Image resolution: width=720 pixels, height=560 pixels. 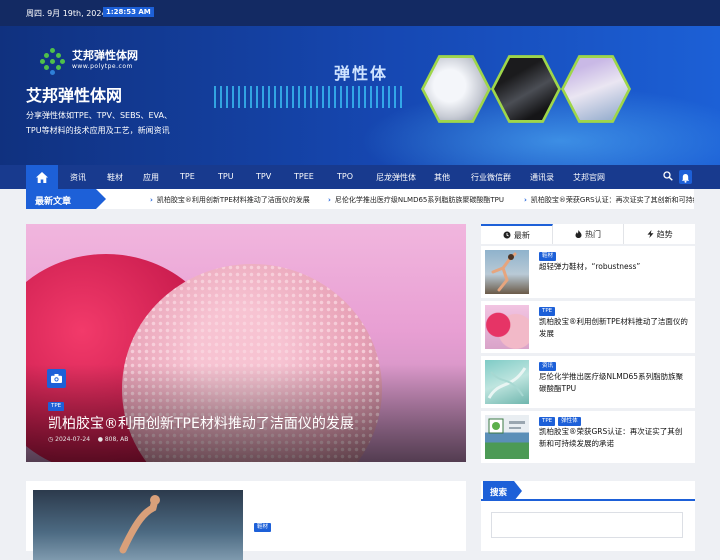 What do you see at coordinates (491, 177) in the screenshot?
I see `nav-item-wechat-groups: 行业微信群` at bounding box center [491, 177].